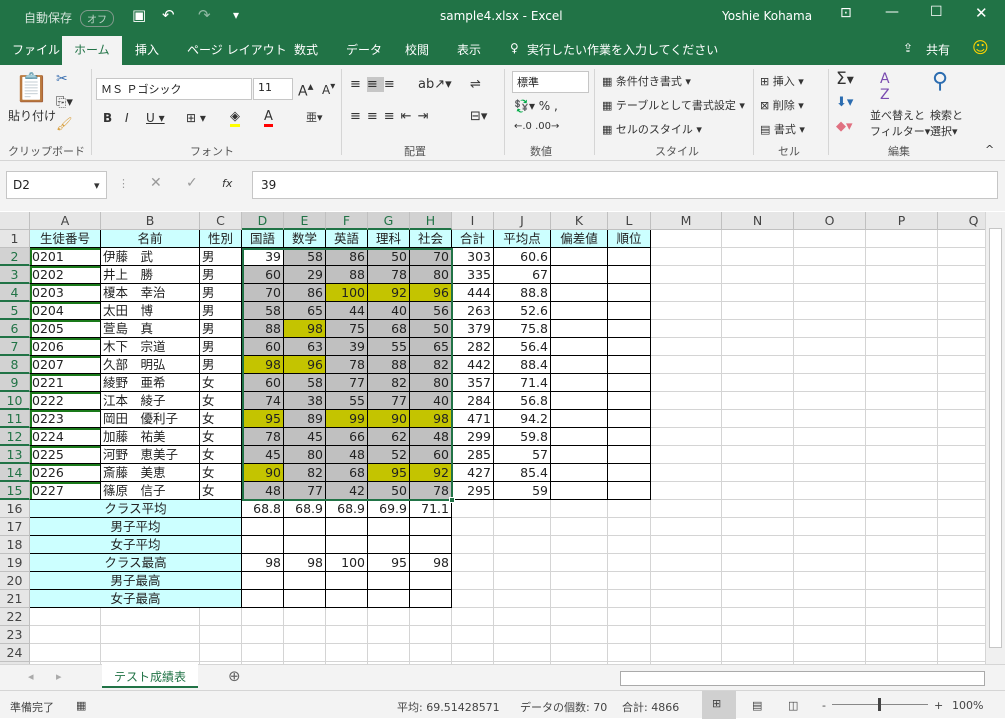 This screenshot has width=1005, height=719. I want to click on name-box: D2, so click(56, 185).